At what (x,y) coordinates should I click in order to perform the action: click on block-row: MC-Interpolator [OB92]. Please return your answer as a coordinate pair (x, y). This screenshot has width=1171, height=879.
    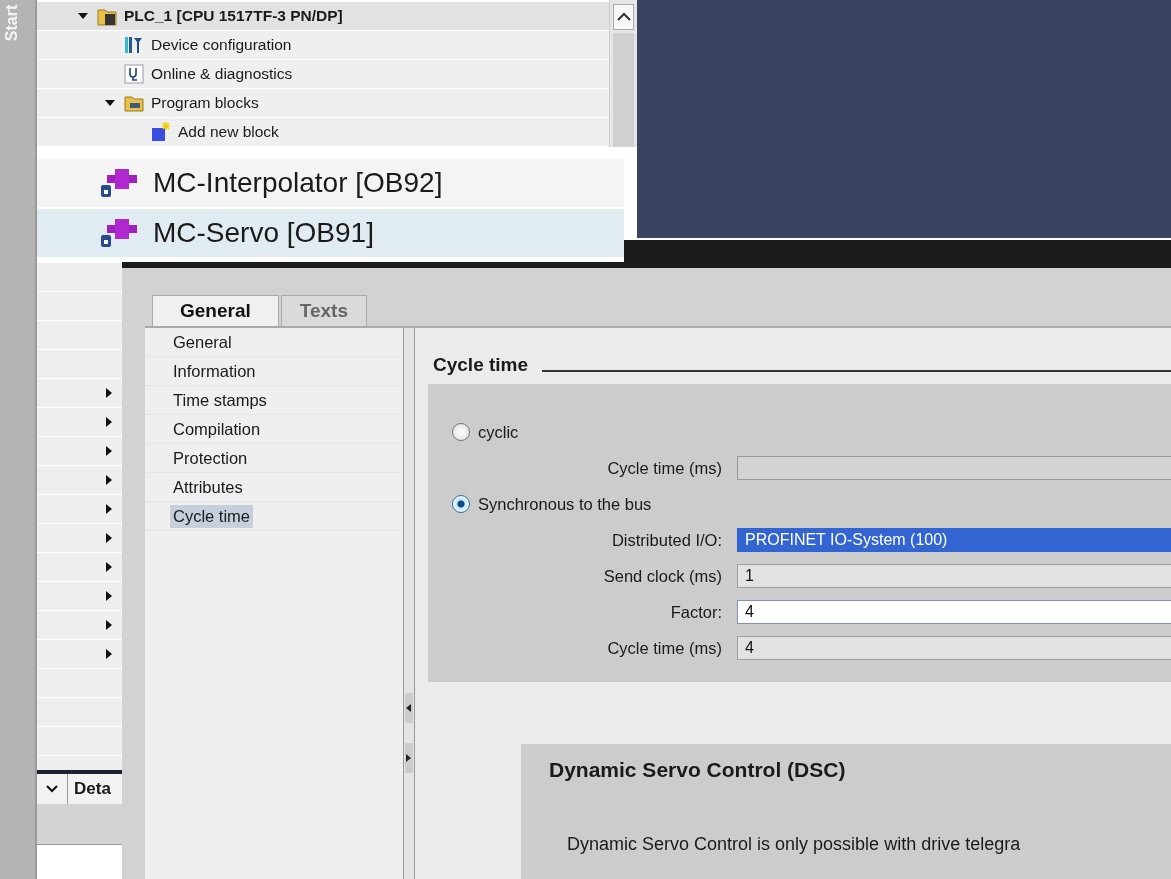
    Looking at the image, I should click on (330, 183).